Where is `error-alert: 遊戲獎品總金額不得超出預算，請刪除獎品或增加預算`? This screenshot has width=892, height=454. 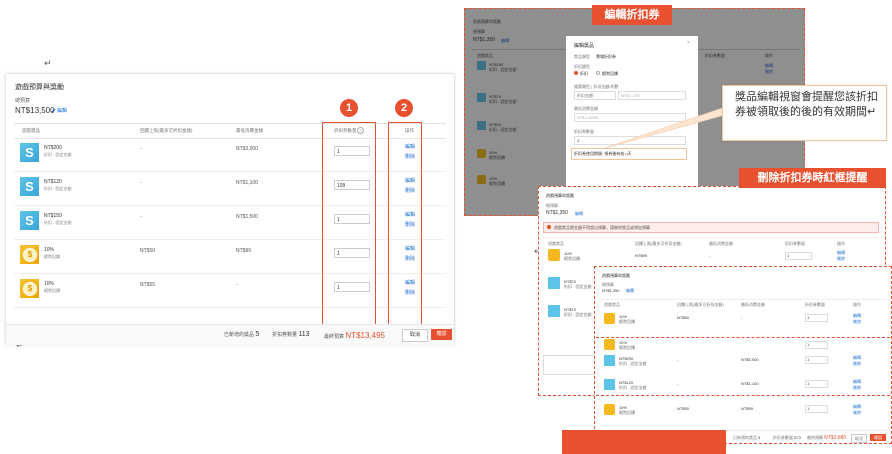 error-alert: 遊戲獎品總金額不得超出預算，請刪除獎品或增加預算 is located at coordinates (711, 227).